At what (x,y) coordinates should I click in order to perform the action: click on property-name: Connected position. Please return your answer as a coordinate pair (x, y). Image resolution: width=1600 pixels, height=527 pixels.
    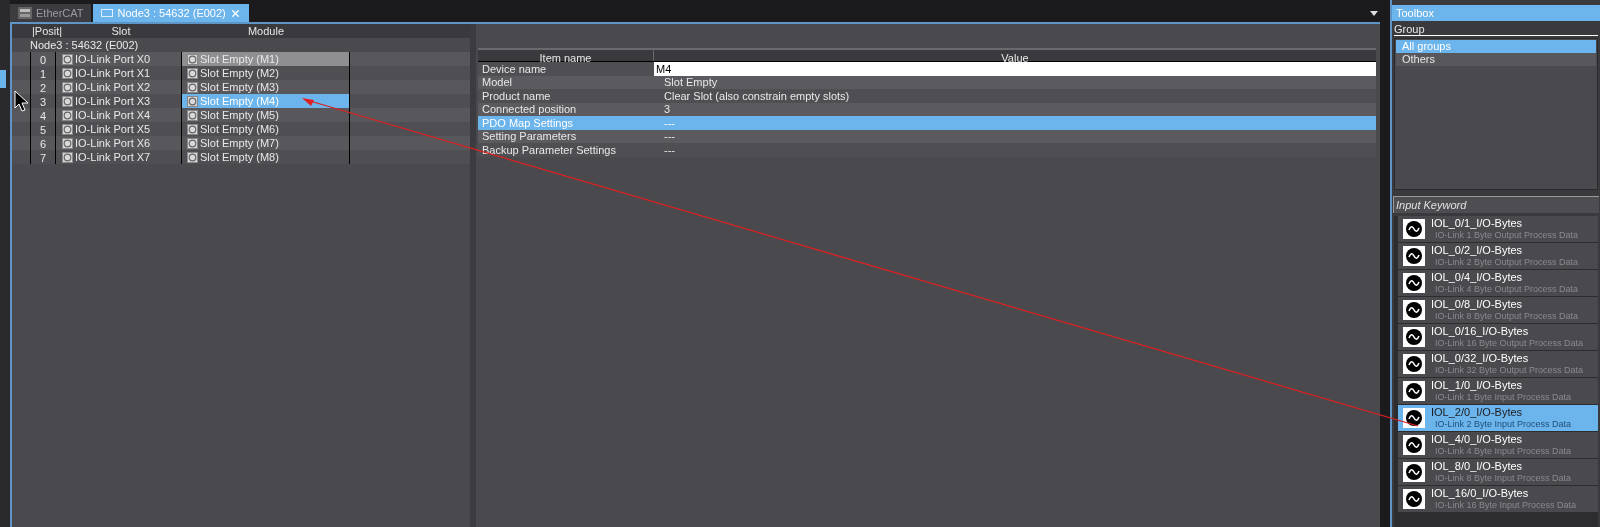
    Looking at the image, I should click on (529, 109).